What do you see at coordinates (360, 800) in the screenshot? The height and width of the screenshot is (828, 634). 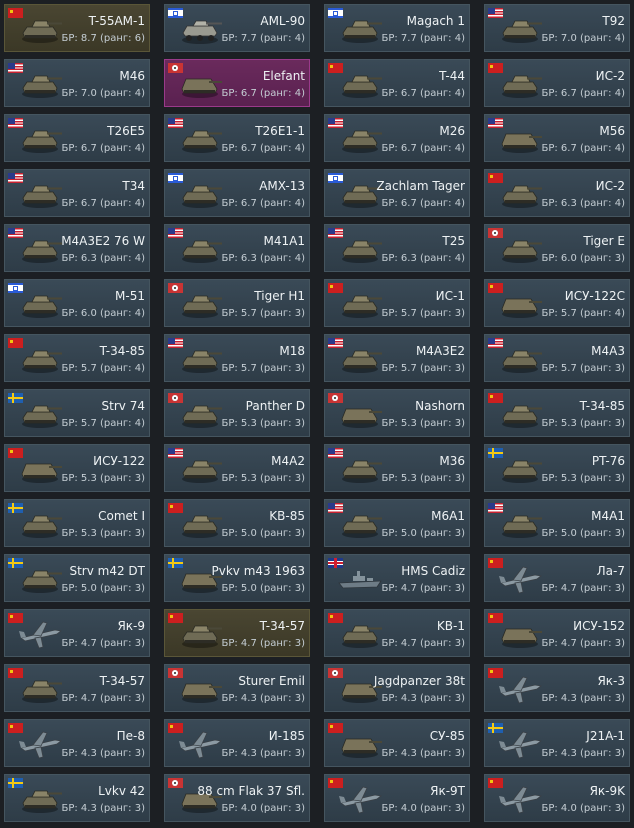 I see `plane-icon` at bounding box center [360, 800].